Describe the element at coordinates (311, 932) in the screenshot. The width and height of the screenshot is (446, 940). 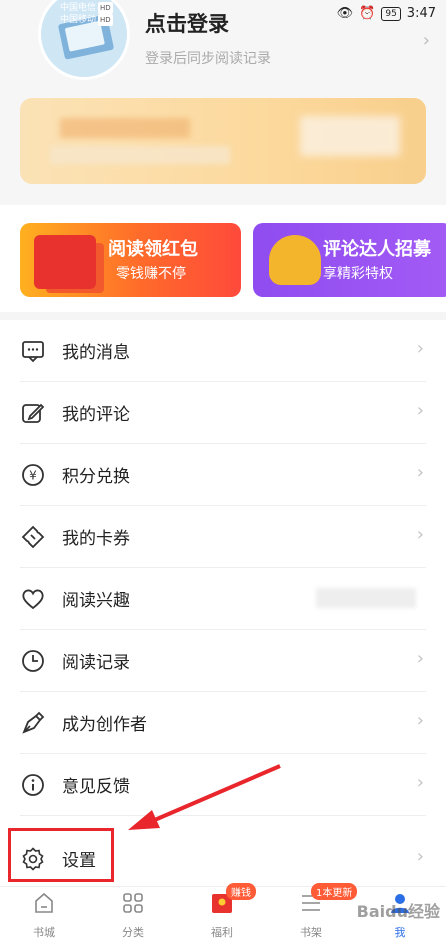
I see `tab-label: 书架` at that location.